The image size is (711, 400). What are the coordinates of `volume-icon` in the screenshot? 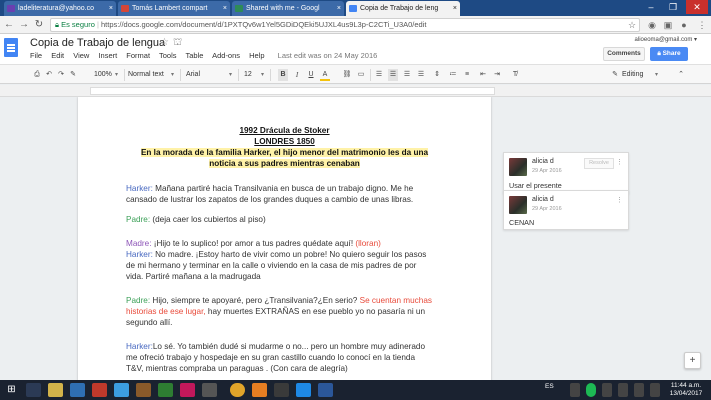 It's located at (639, 390).